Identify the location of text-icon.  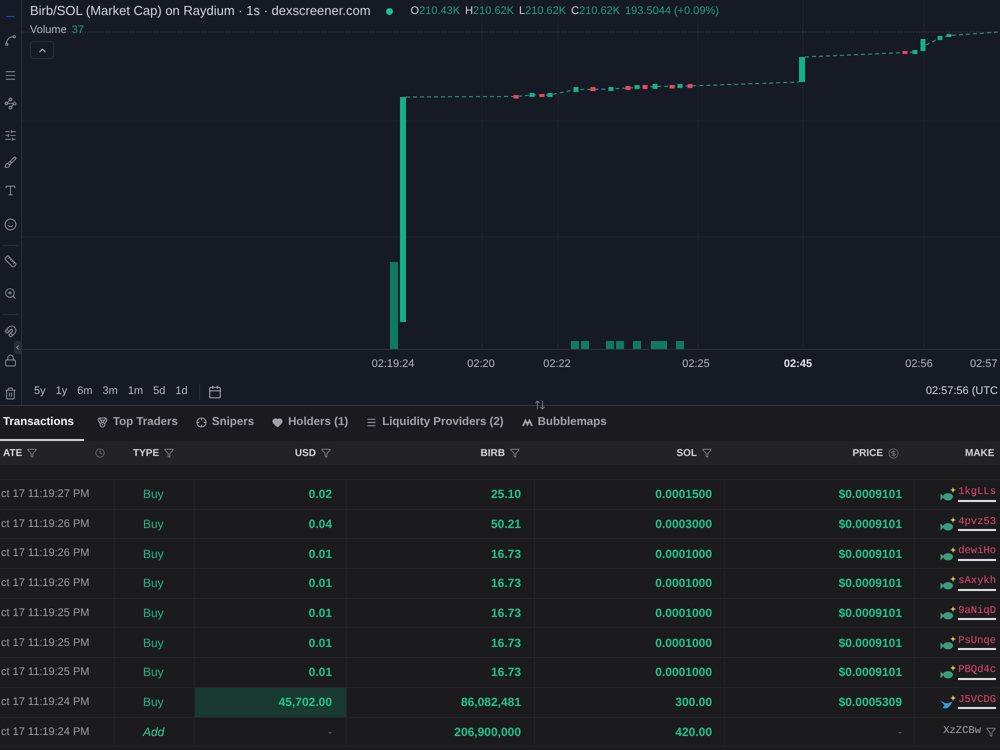
(10, 190).